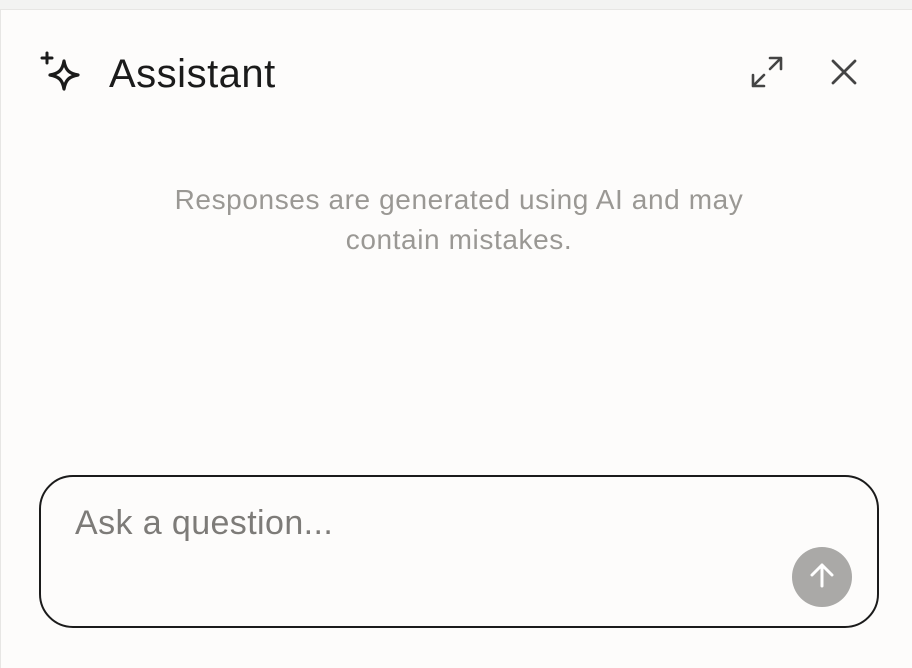  Describe the element at coordinates (425, 531) in the screenshot. I see `question-input` at that location.